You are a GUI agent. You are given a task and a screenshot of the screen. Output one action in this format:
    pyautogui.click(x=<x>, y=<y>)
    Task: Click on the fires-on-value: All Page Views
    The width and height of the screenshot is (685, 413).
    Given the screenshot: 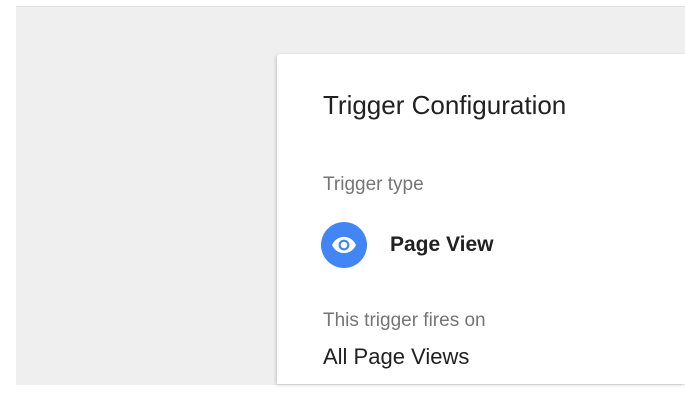 What is the action you would take?
    pyautogui.click(x=396, y=356)
    